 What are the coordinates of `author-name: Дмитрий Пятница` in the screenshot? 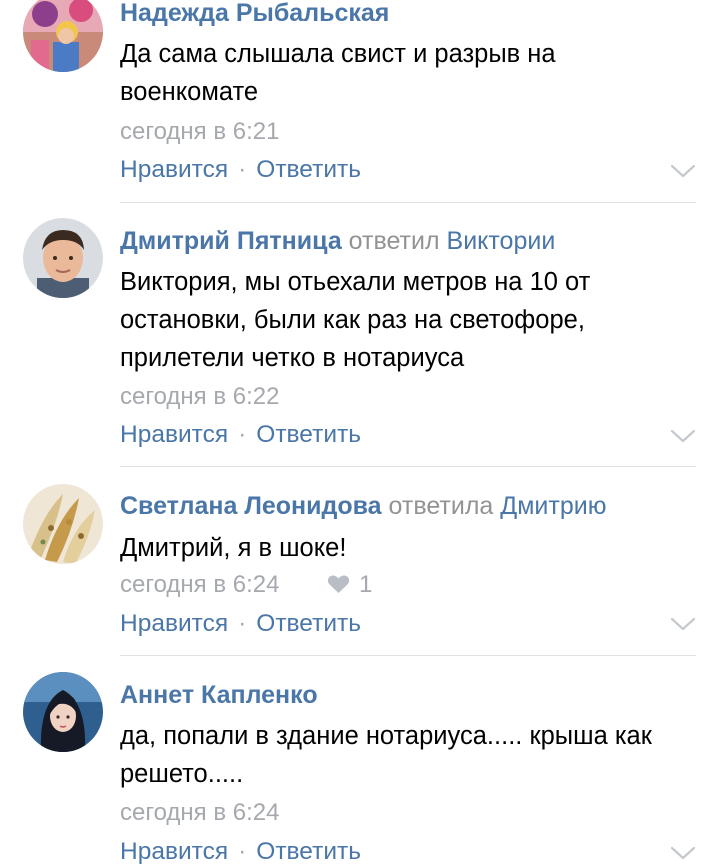 It's located at (231, 241).